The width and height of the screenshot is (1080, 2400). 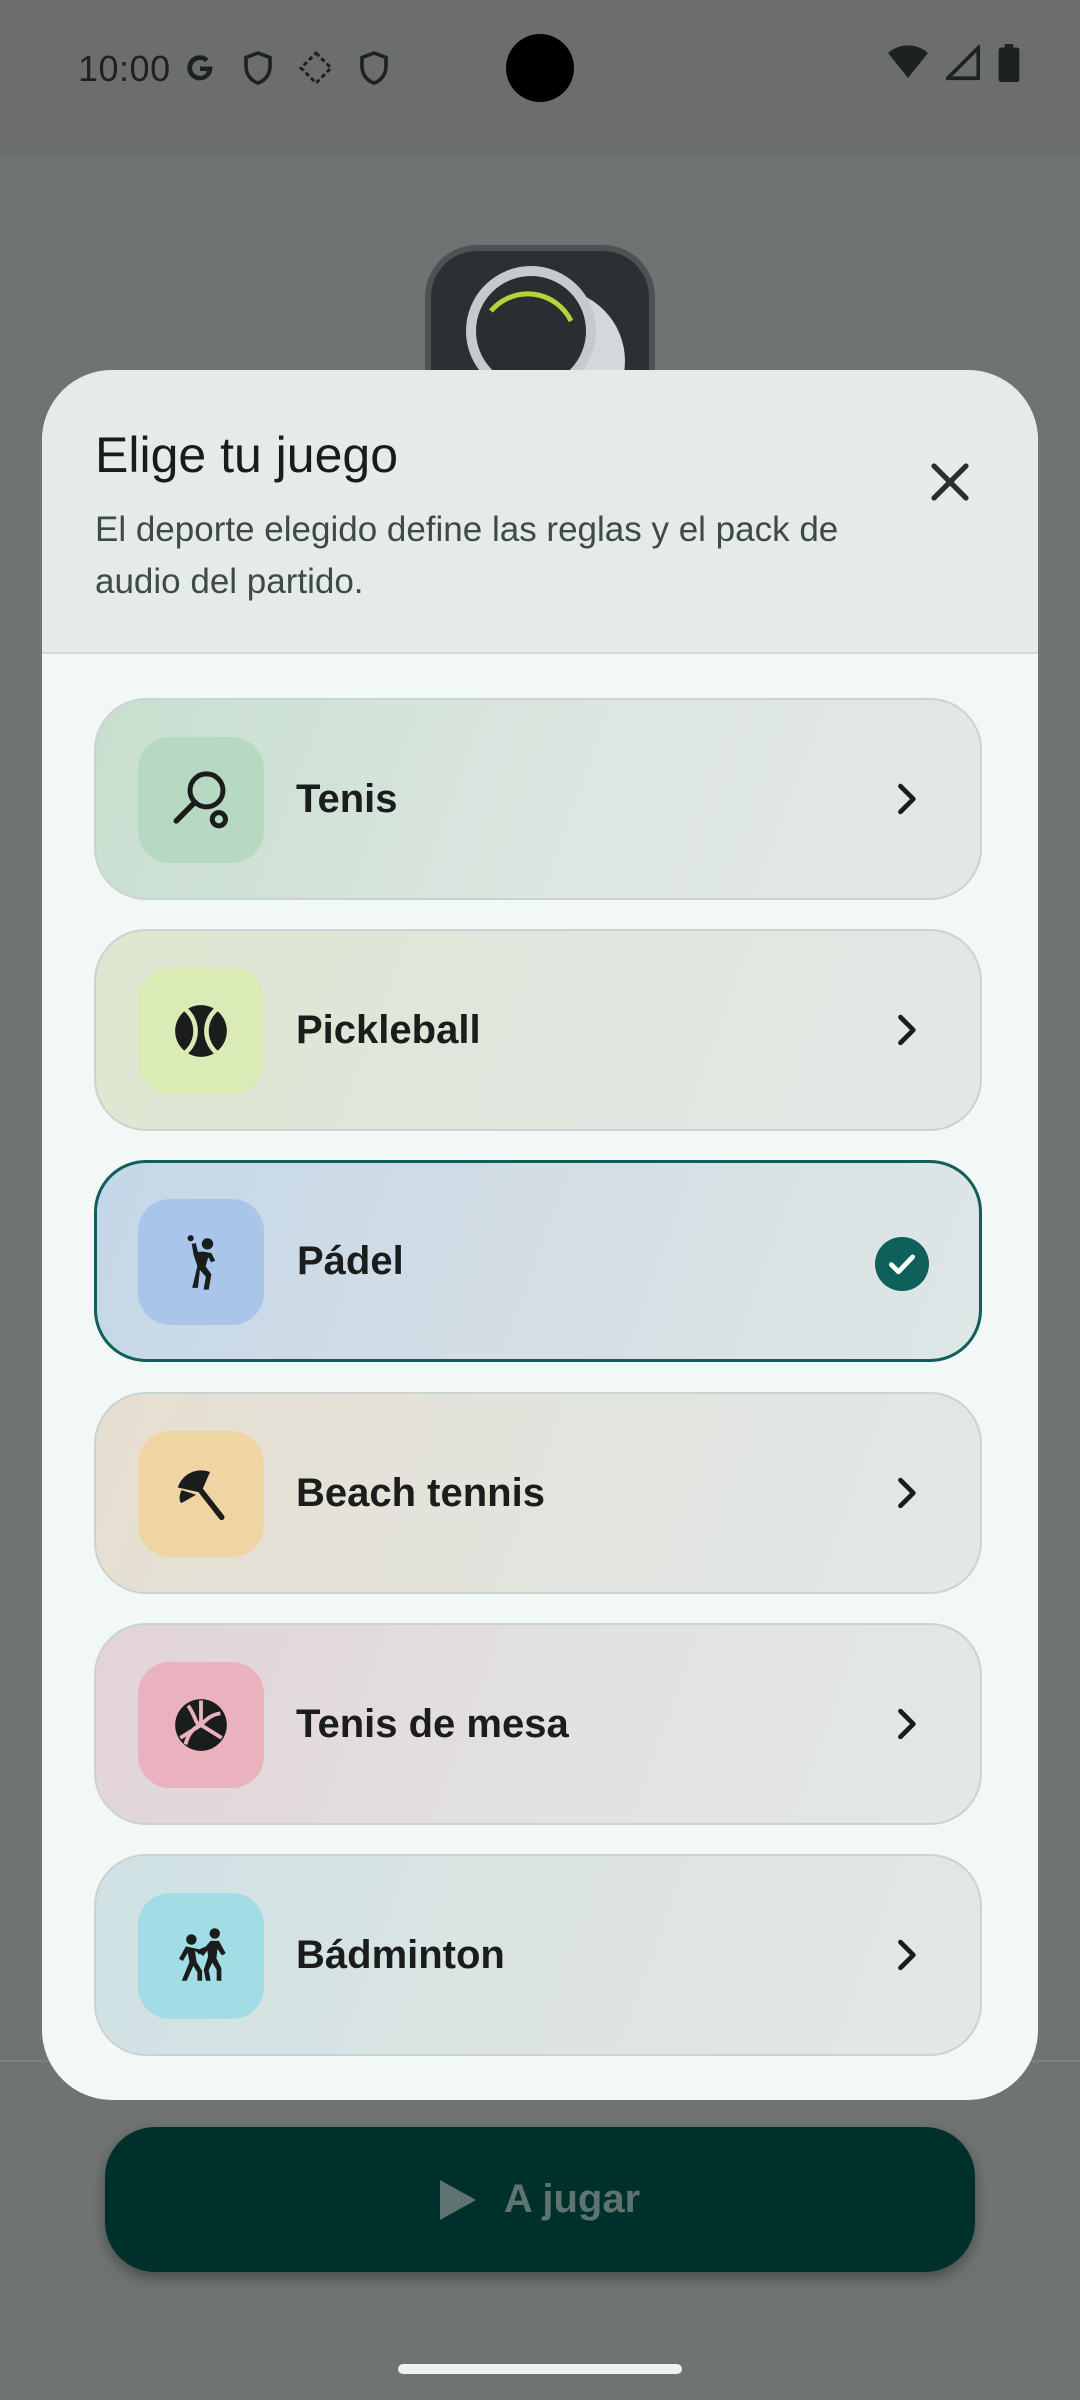 I want to click on check-icon, so click(x=902, y=1264).